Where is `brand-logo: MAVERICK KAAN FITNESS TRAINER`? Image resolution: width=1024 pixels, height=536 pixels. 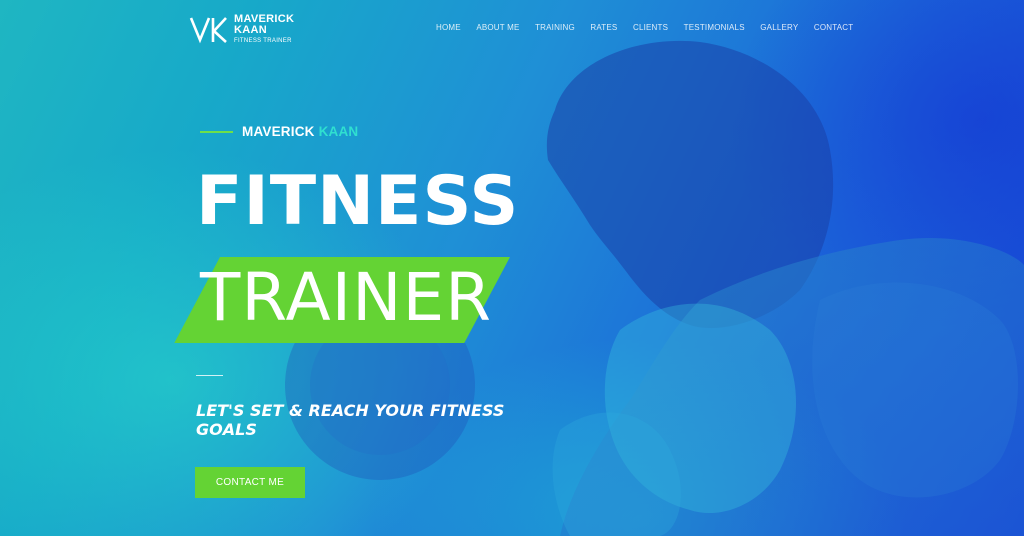
brand-logo: MAVERICK KAAN FITNESS TRAINER is located at coordinates (241, 30).